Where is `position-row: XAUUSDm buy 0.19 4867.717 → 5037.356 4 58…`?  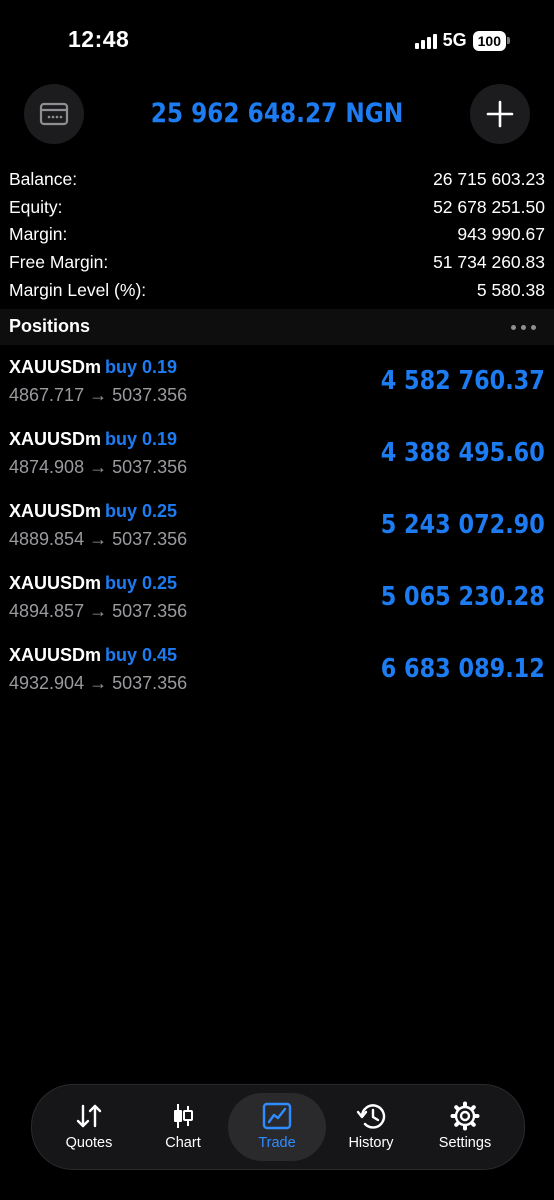
position-row: XAUUSDm buy 0.19 4867.717 → 5037.356 4 58… is located at coordinates (277, 390).